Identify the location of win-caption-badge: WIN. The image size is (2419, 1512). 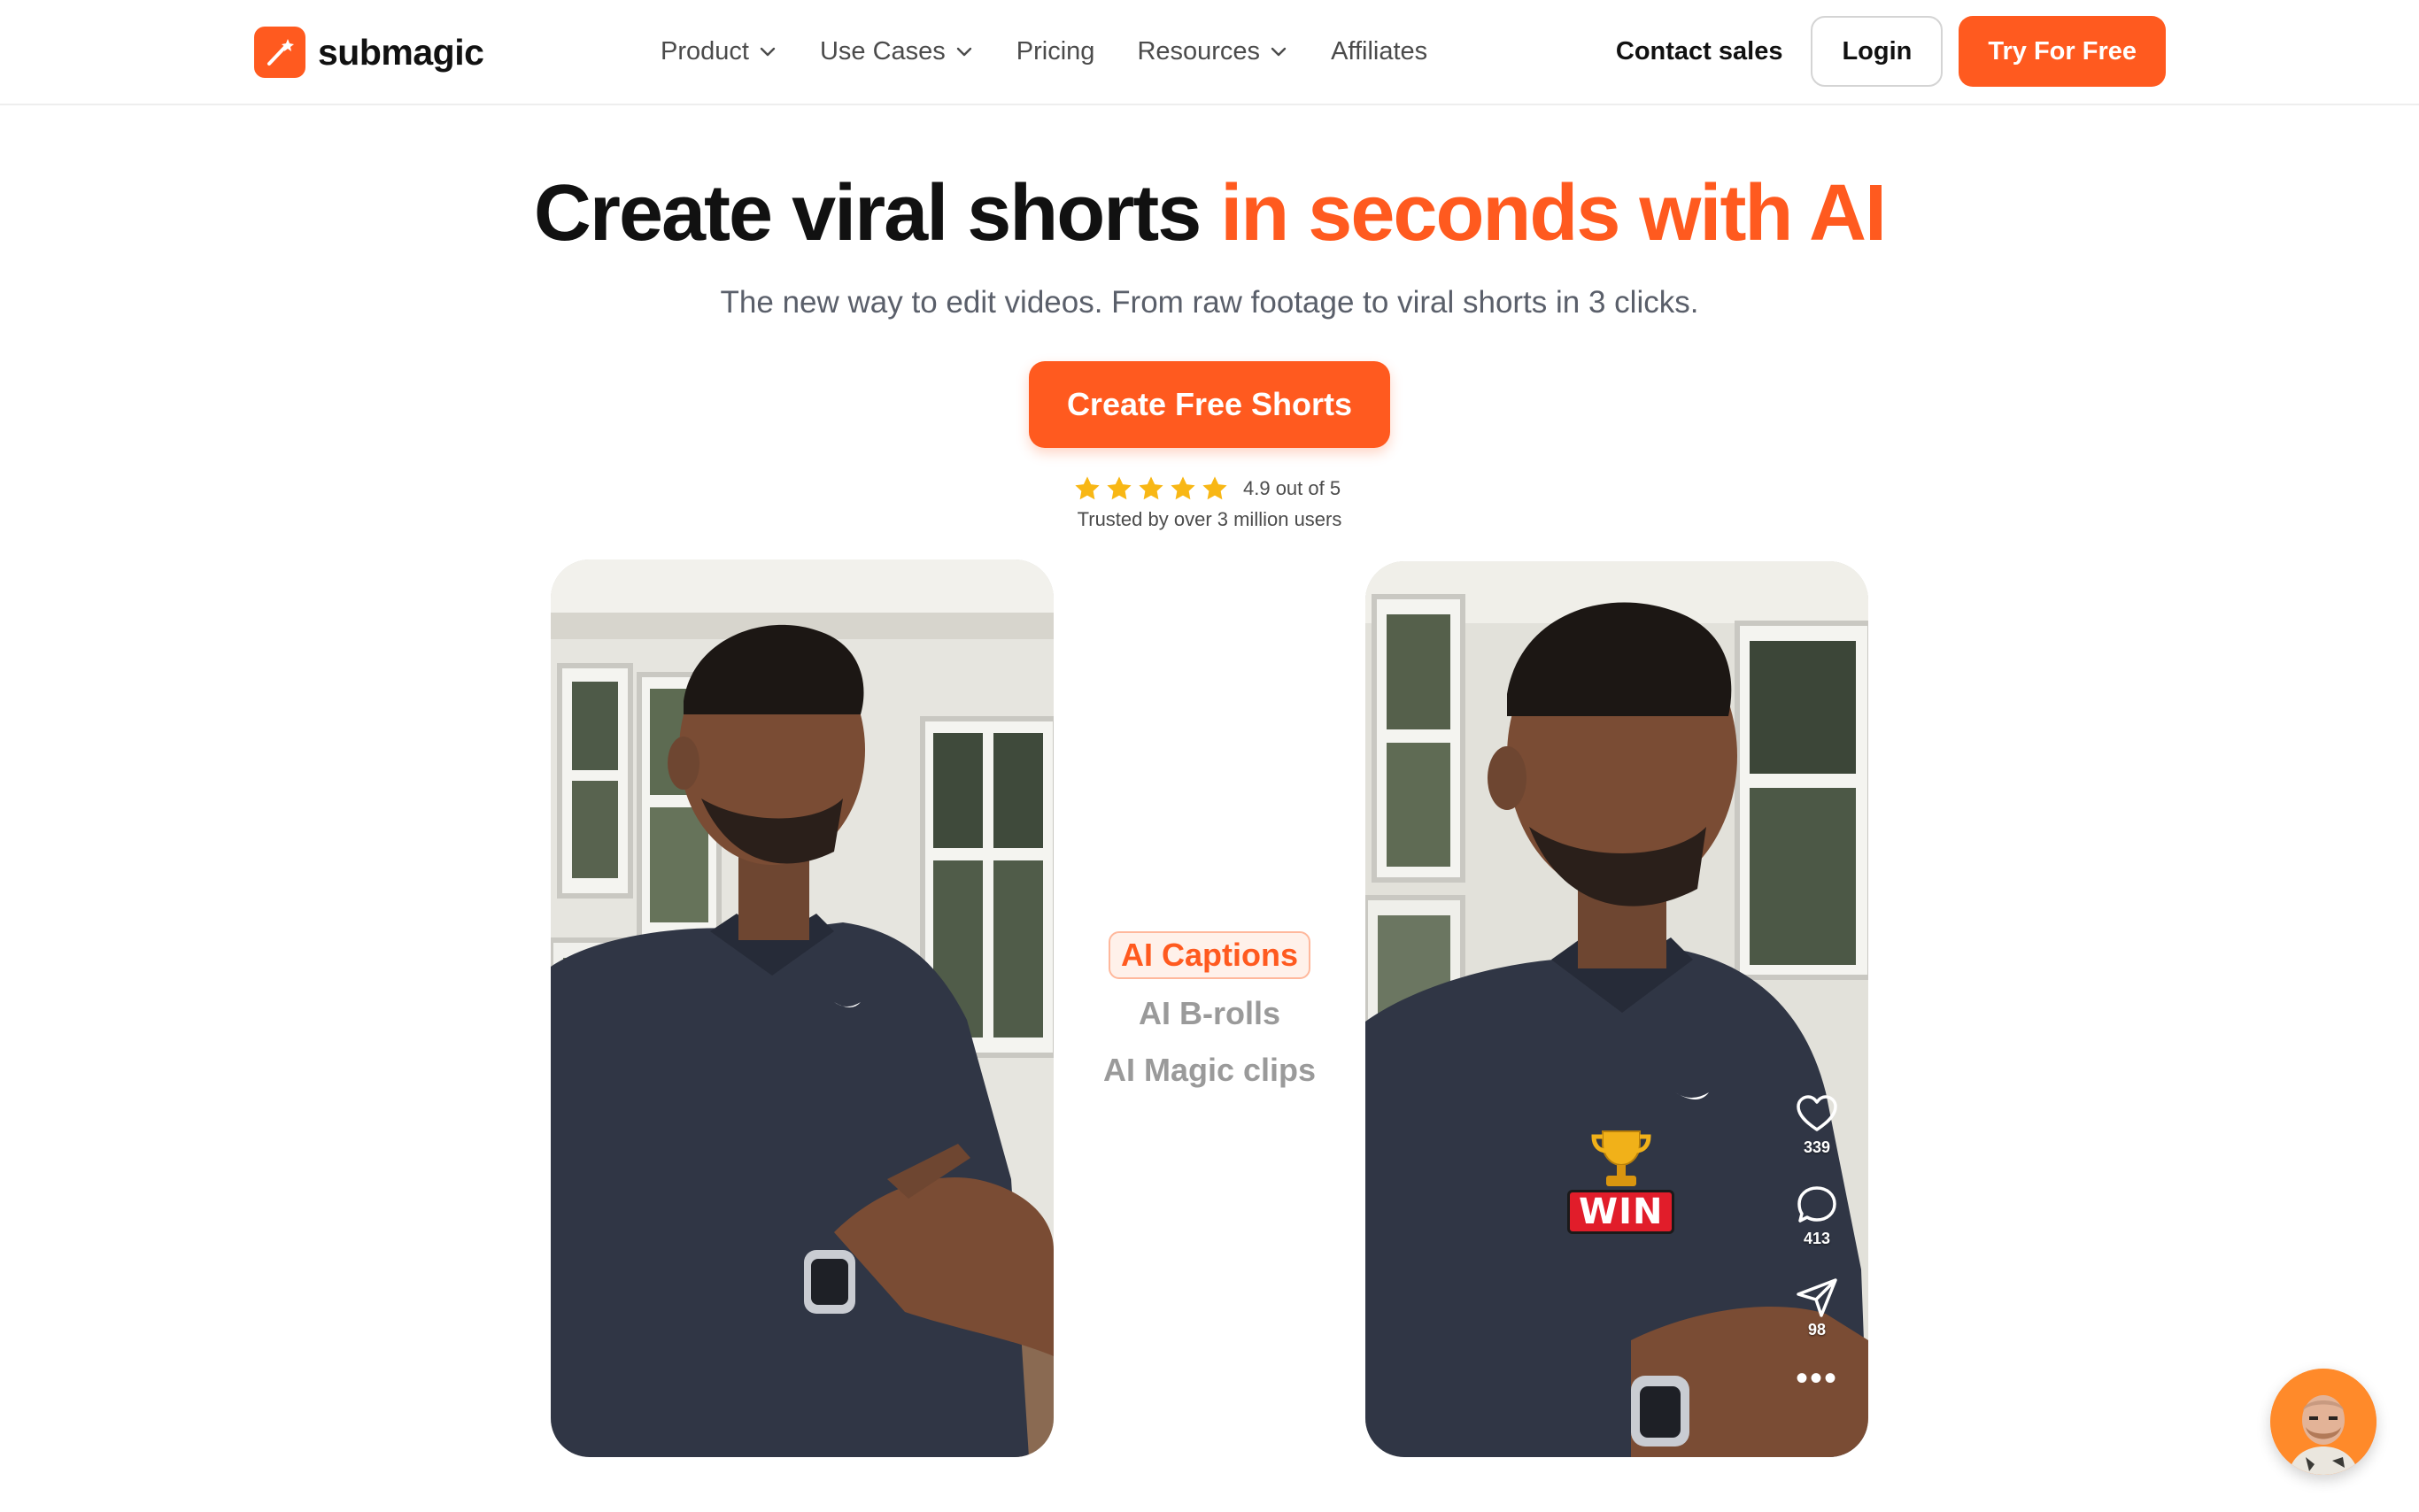
(1621, 1181).